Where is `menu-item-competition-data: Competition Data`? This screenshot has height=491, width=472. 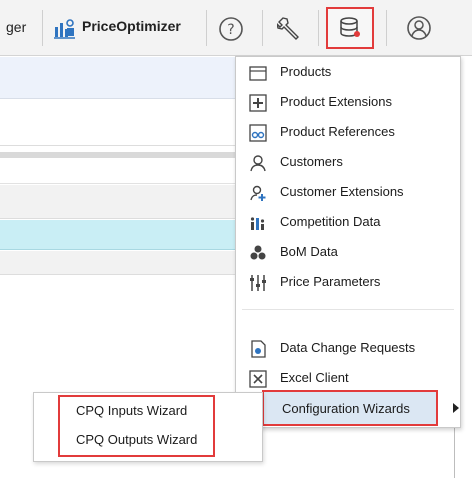 menu-item-competition-data: Competition Data is located at coordinates (348, 222).